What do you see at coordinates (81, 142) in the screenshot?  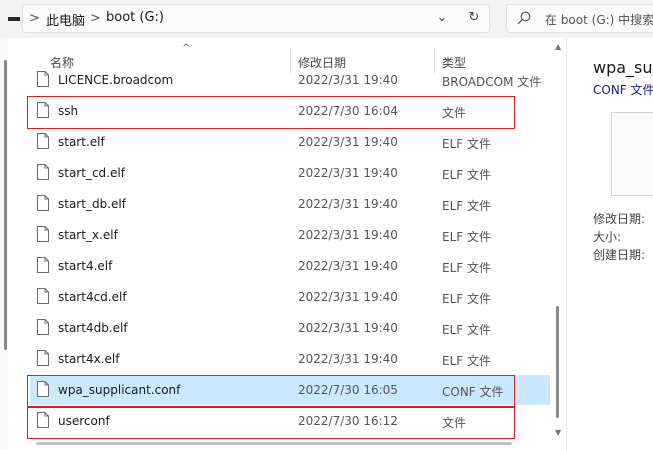 I see `file-name: start.elf` at bounding box center [81, 142].